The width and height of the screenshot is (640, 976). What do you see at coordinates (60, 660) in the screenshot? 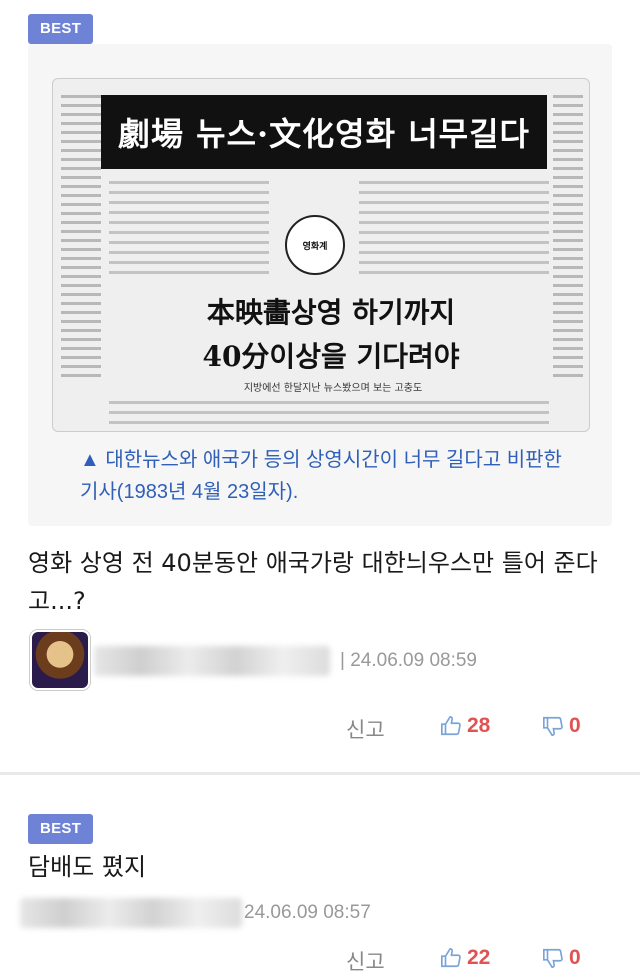
I see `user-avatar` at bounding box center [60, 660].